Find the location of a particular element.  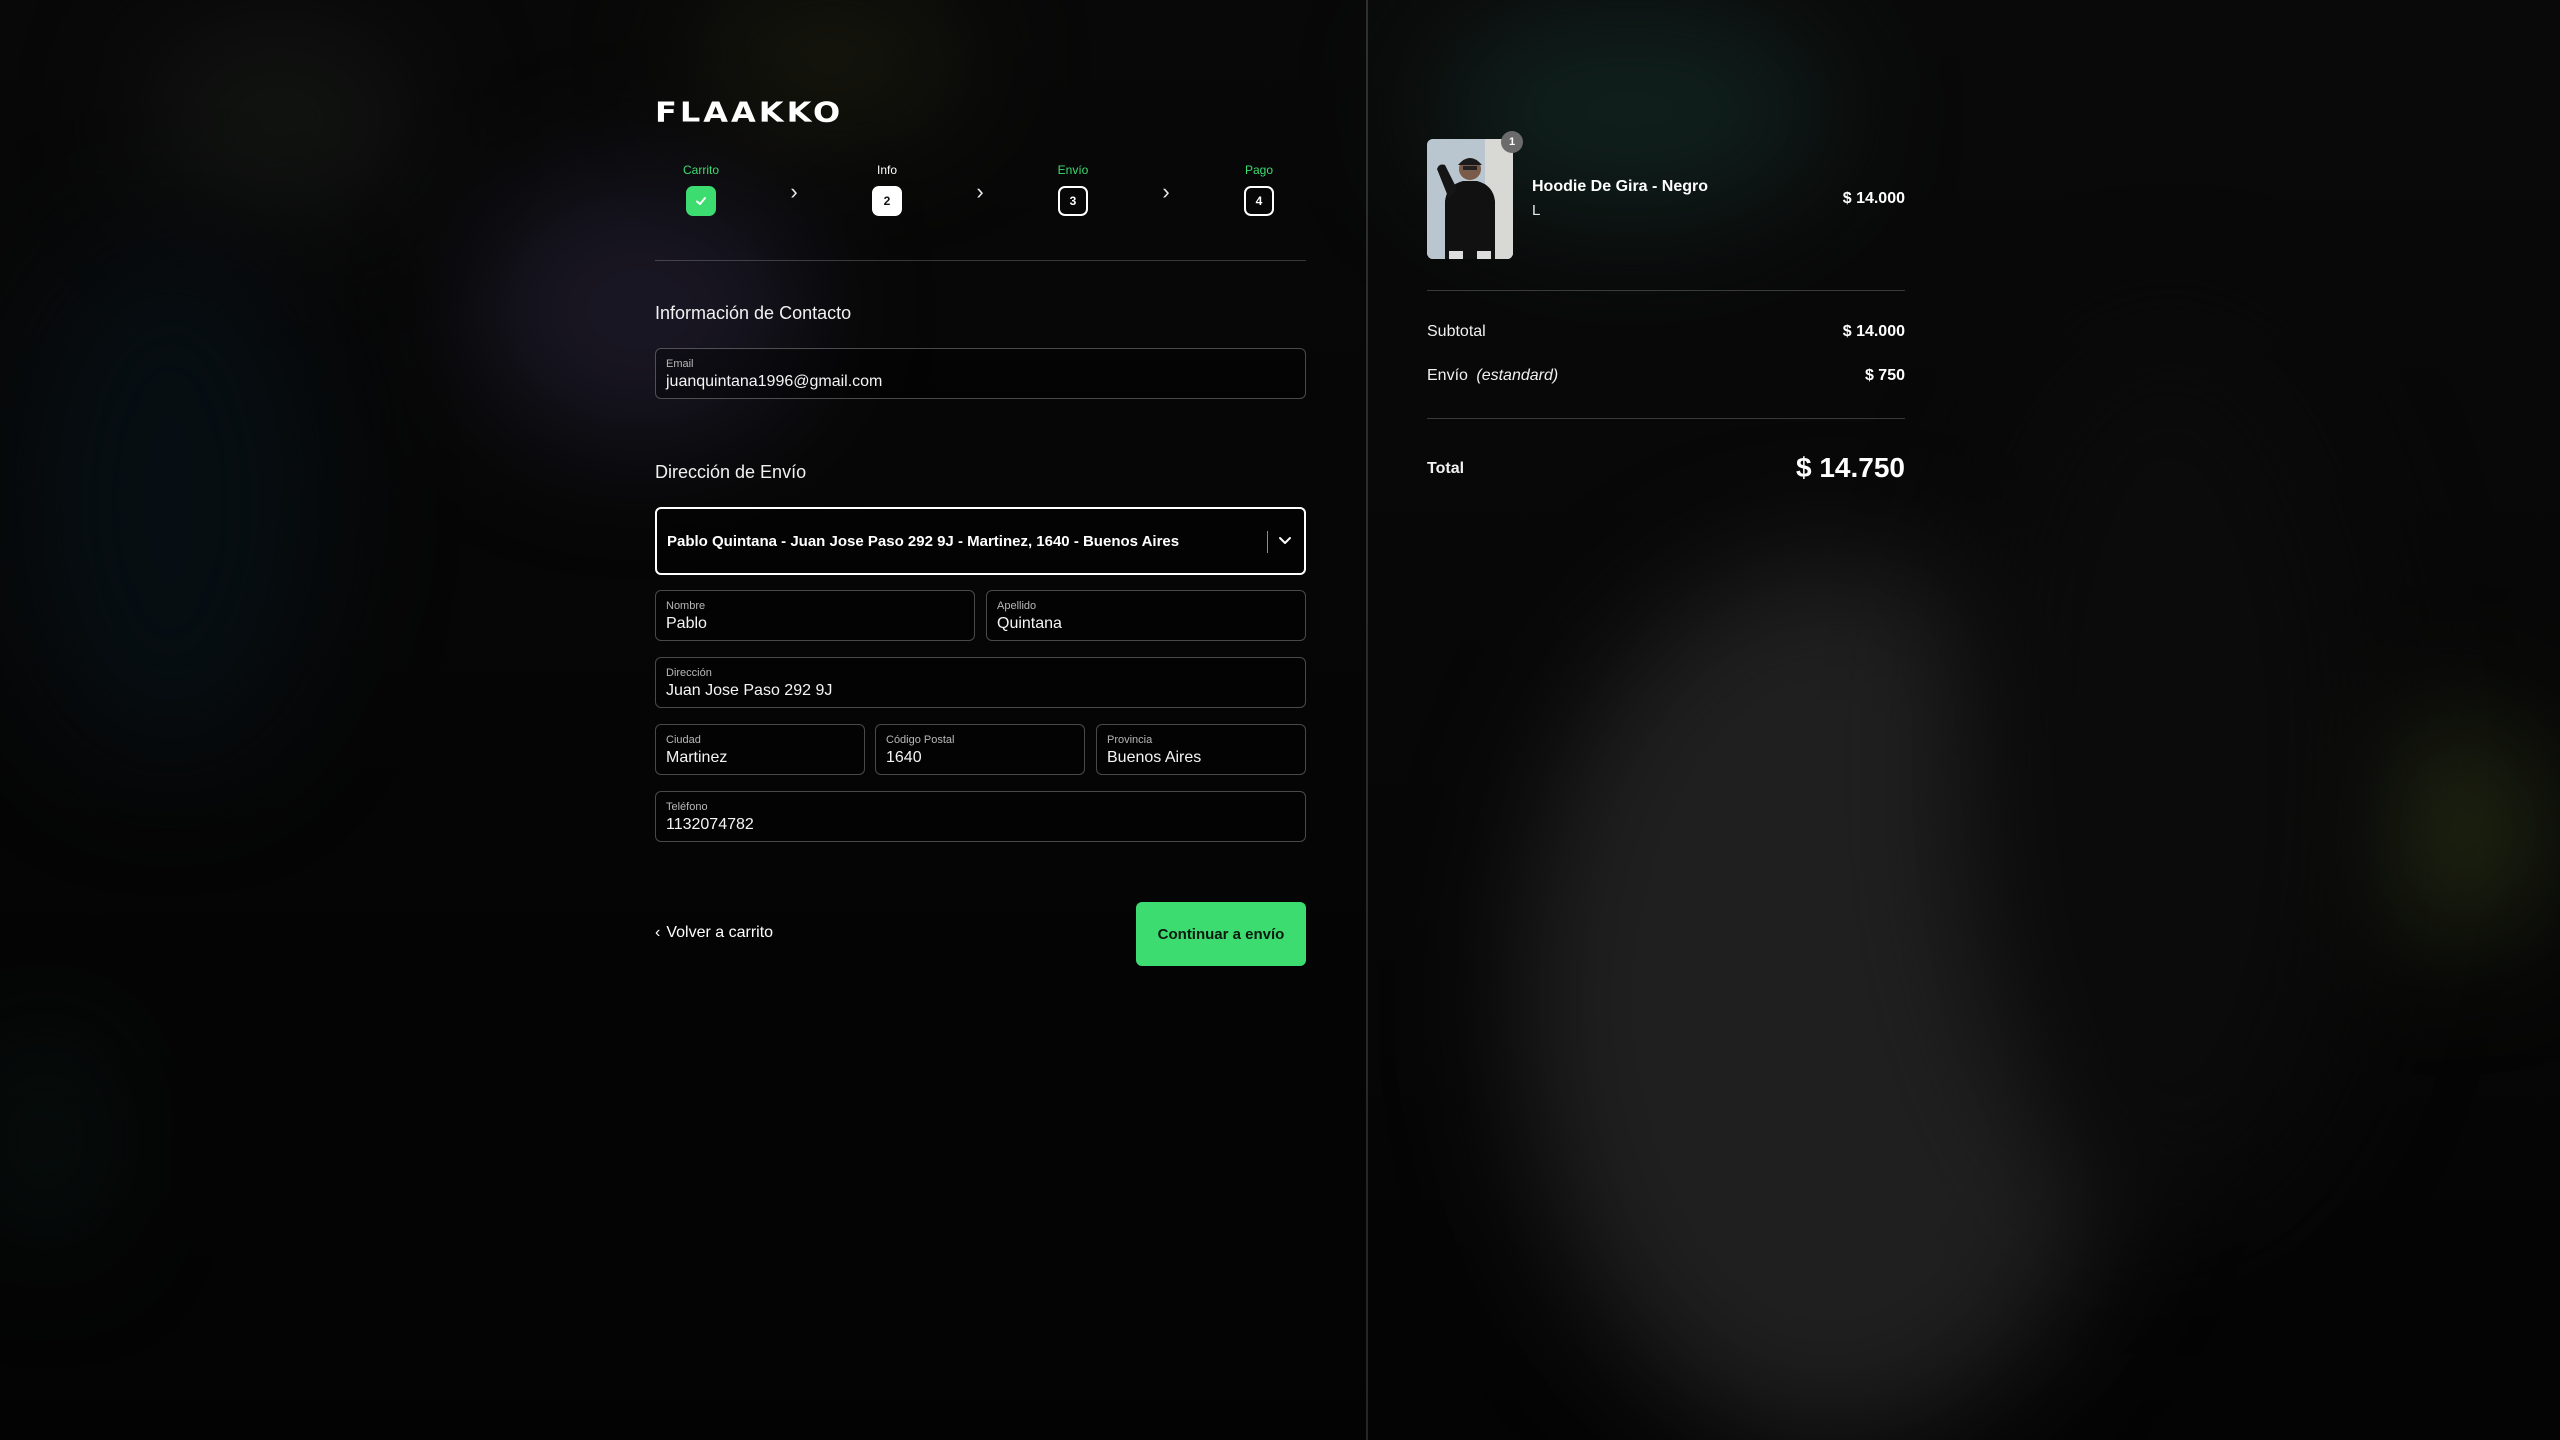

phone-value: 1132074782 is located at coordinates (710, 824).